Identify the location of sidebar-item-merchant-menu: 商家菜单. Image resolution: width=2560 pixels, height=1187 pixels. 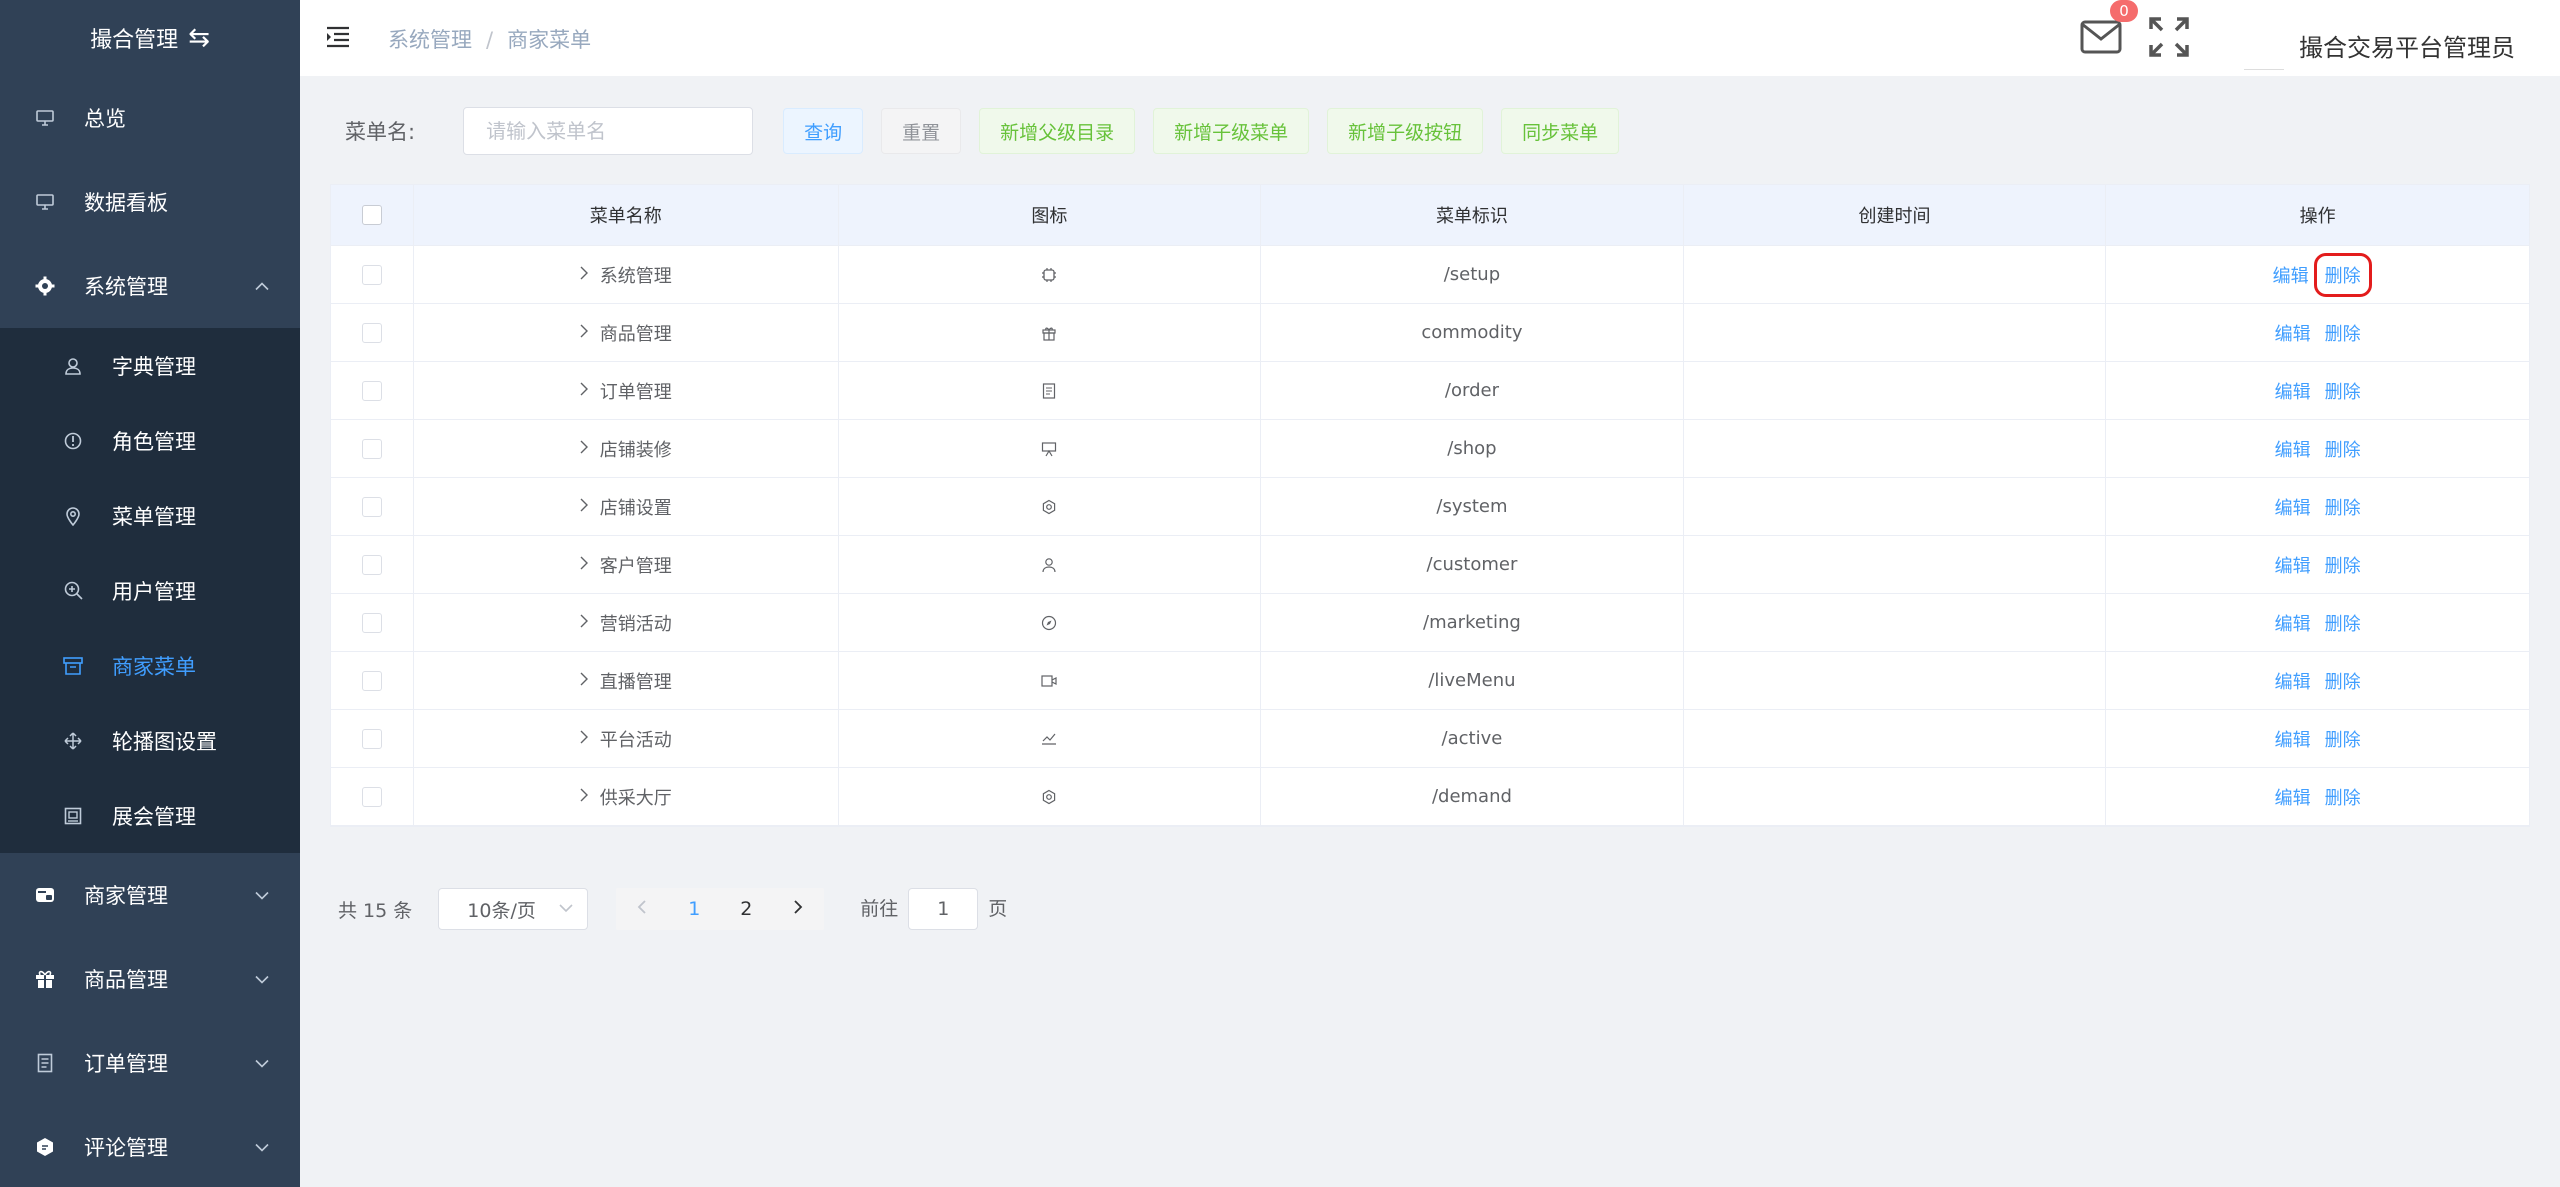
(150, 665).